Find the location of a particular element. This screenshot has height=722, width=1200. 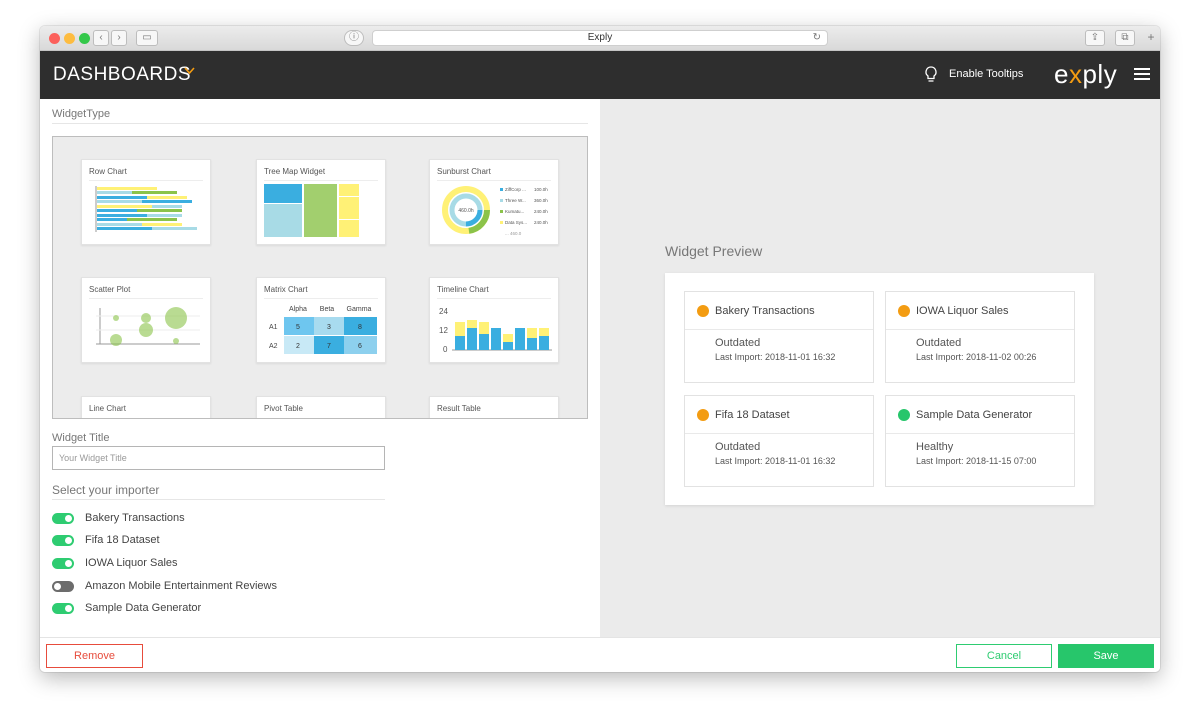

importer-label: Amazon Mobile Entertainment Reviews is located at coordinates (181, 586).